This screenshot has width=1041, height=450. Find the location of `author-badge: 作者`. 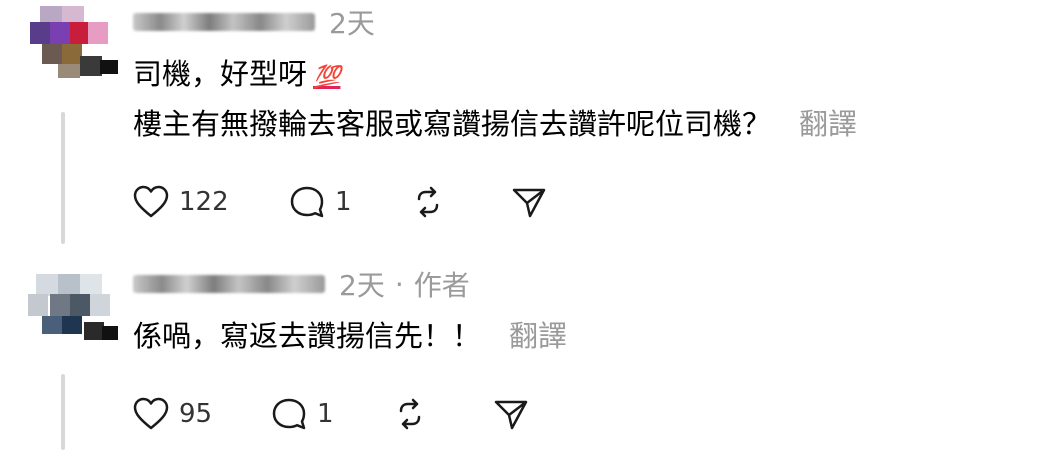

author-badge: 作者 is located at coordinates (441, 285).